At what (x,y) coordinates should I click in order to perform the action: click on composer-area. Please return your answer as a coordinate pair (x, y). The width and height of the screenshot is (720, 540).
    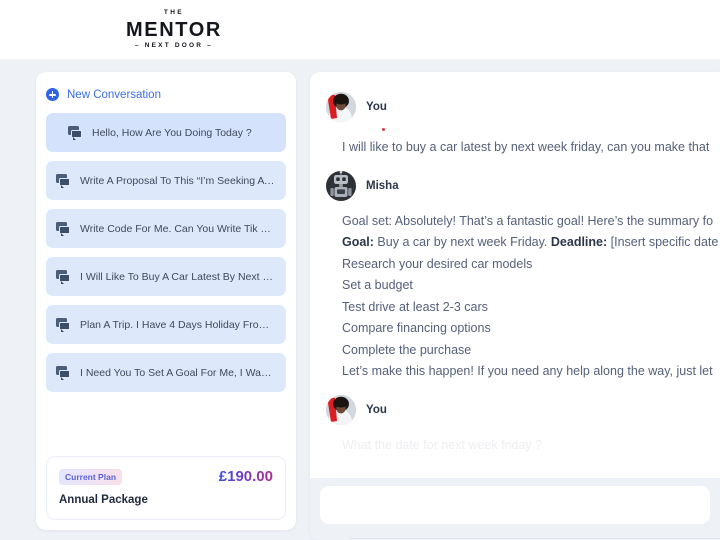
    Looking at the image, I should click on (515, 509).